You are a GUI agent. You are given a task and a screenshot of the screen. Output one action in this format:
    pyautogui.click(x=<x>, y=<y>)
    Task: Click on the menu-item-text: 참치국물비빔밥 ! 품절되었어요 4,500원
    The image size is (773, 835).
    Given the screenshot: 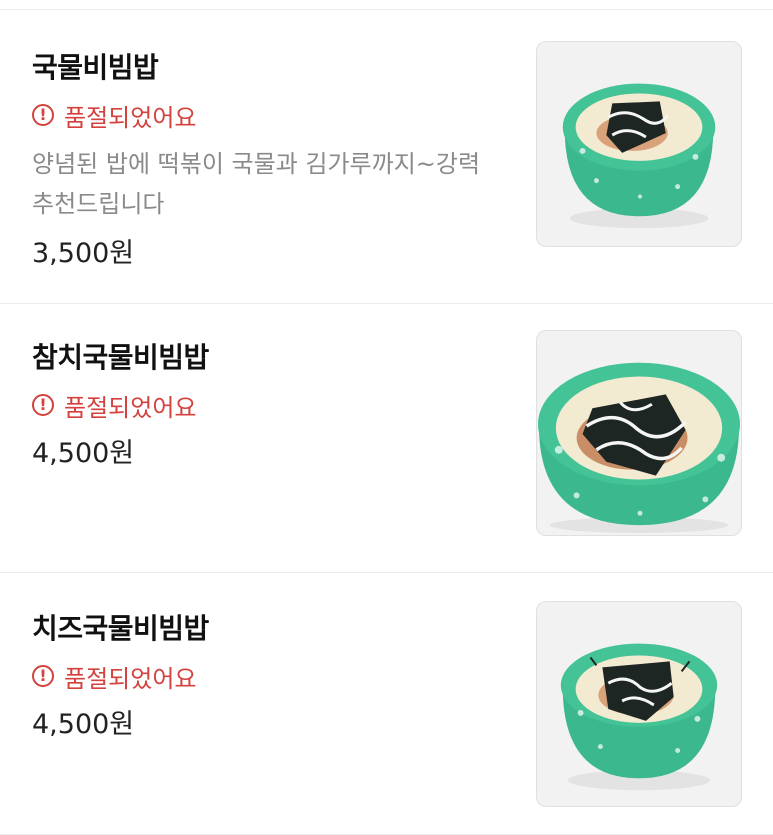 What is the action you would take?
    pyautogui.click(x=272, y=406)
    